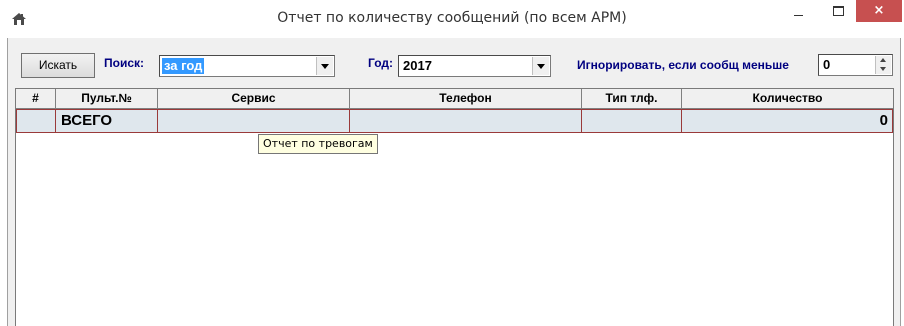 The height and width of the screenshot is (326, 904). What do you see at coordinates (247, 66) in the screenshot?
I see `search-mode-select: за год` at bounding box center [247, 66].